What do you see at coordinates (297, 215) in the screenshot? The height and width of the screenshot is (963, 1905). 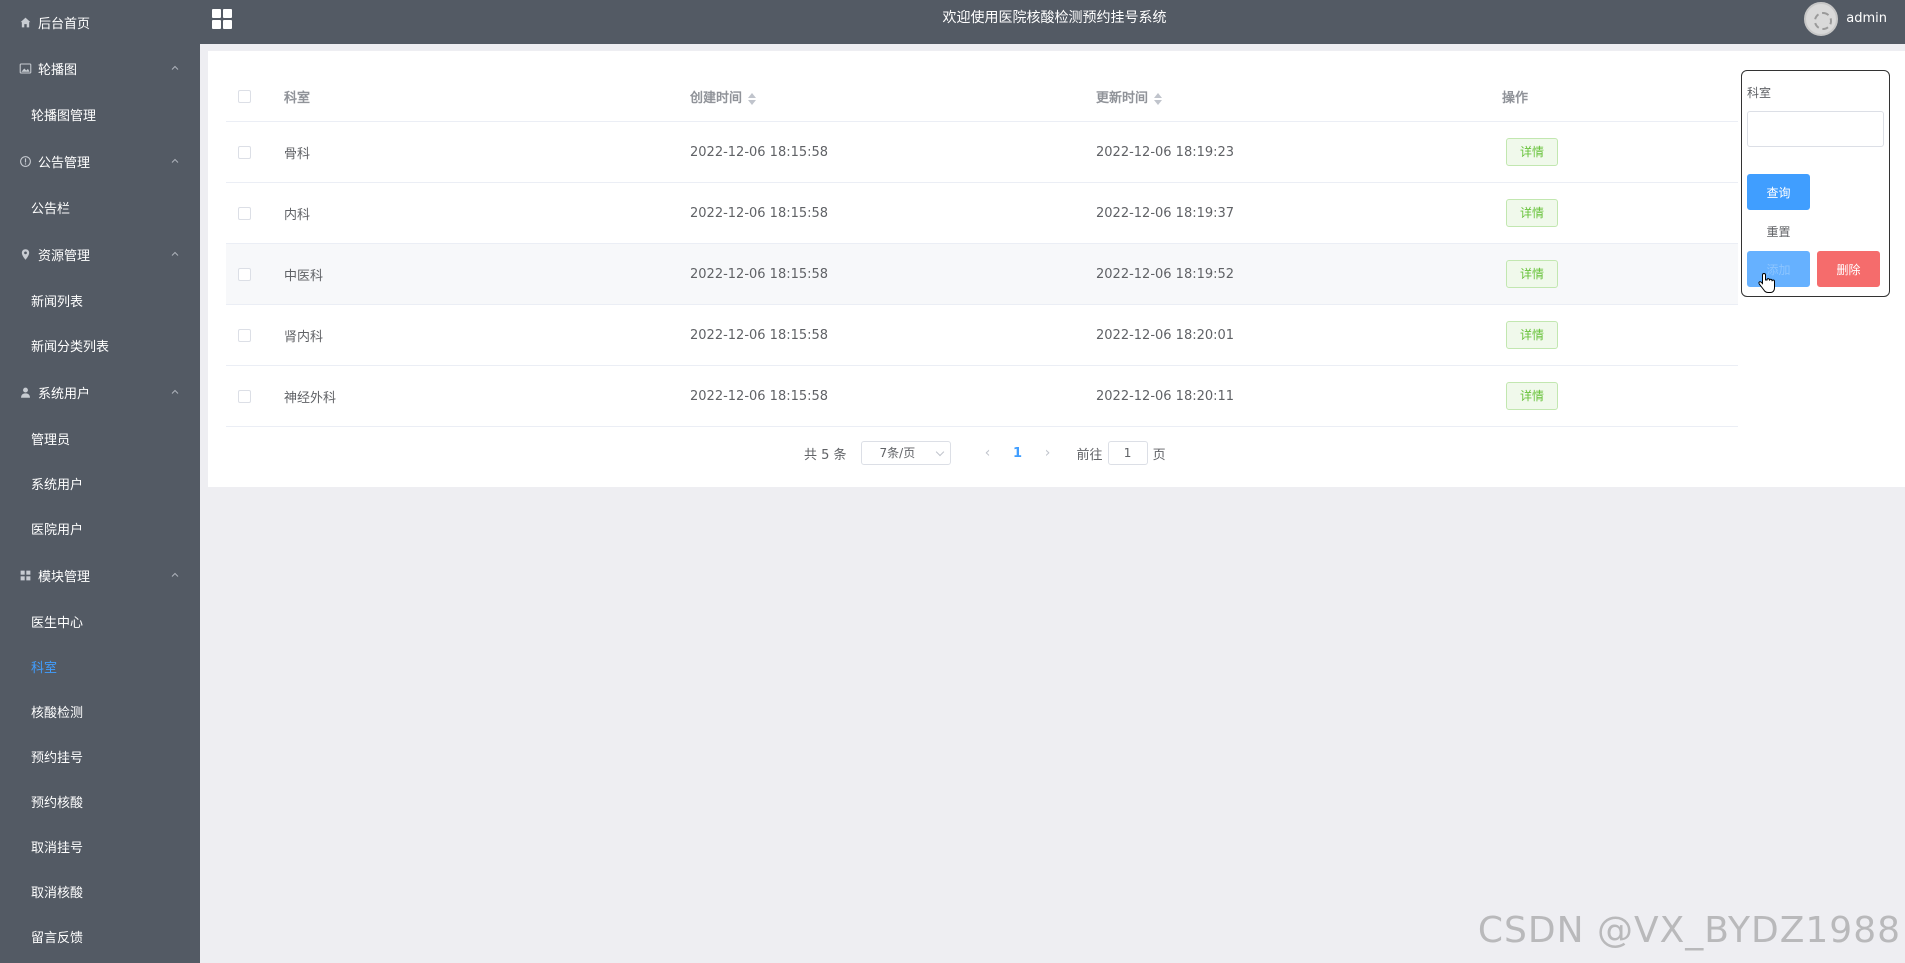 I see `cell-dept: 内科` at bounding box center [297, 215].